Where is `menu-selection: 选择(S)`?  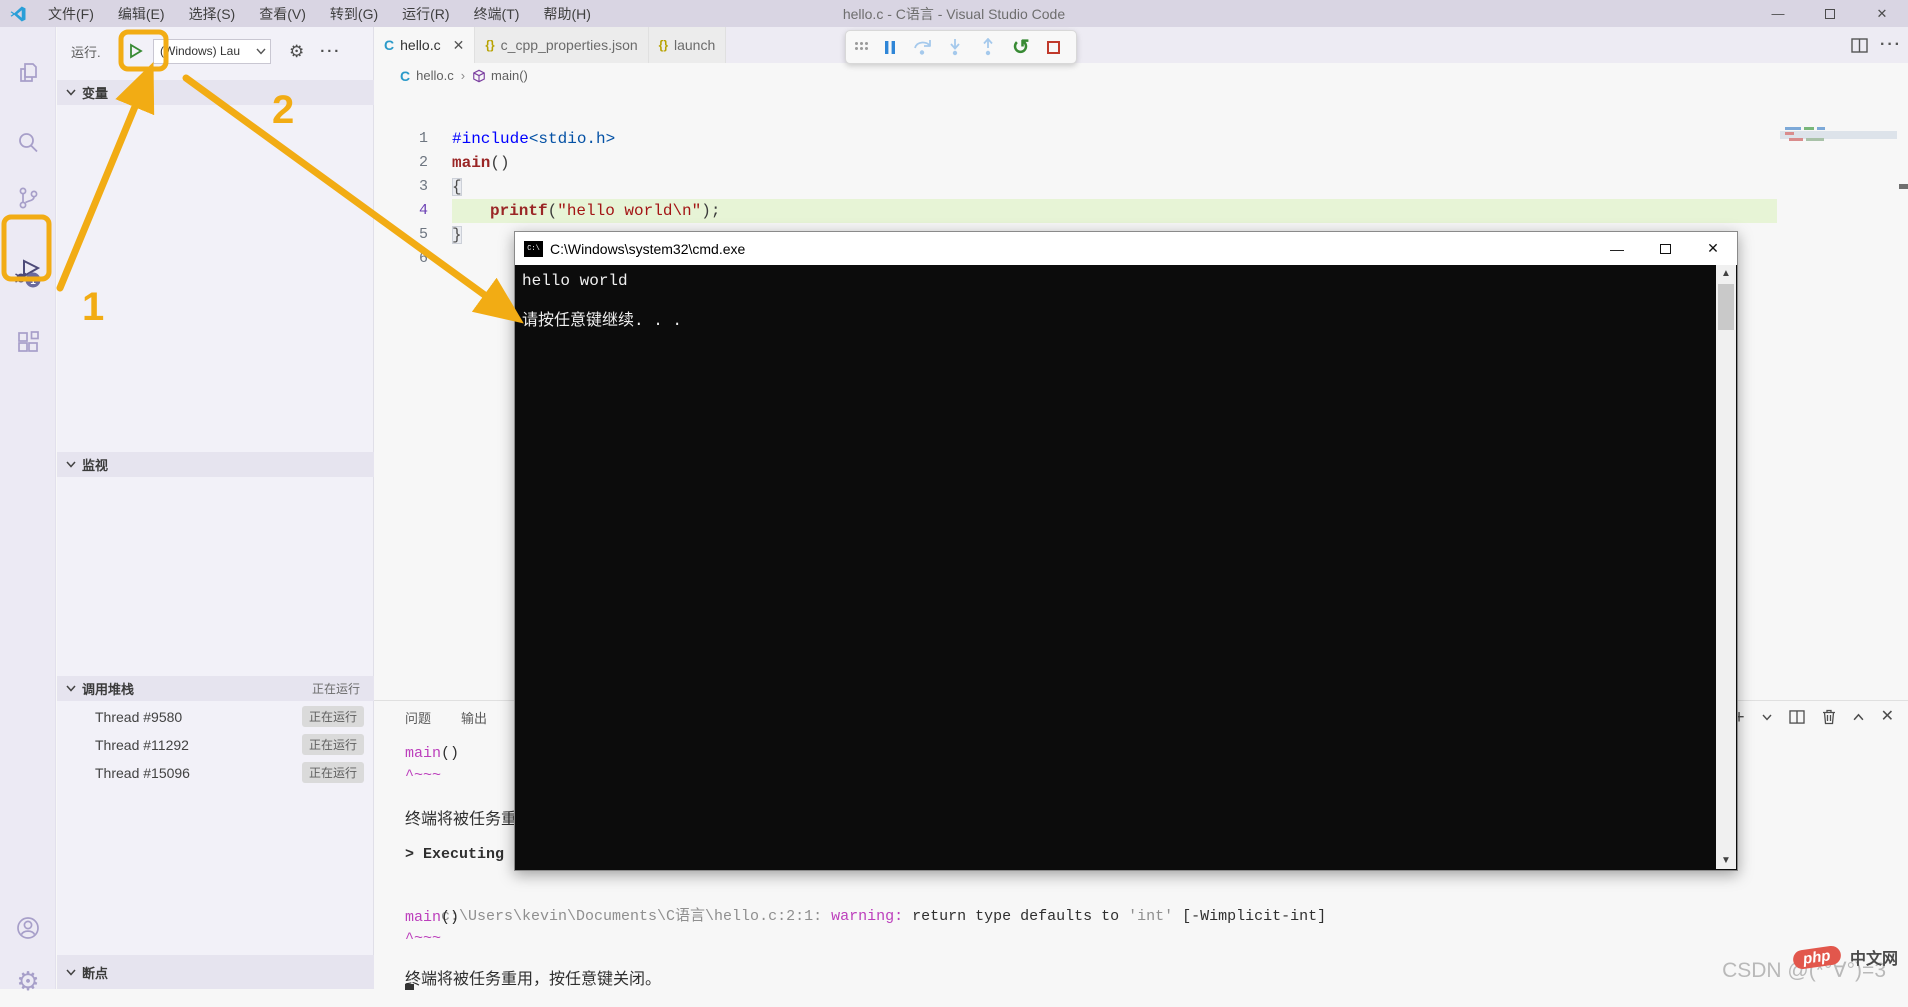 menu-selection: 选择(S) is located at coordinates (212, 14).